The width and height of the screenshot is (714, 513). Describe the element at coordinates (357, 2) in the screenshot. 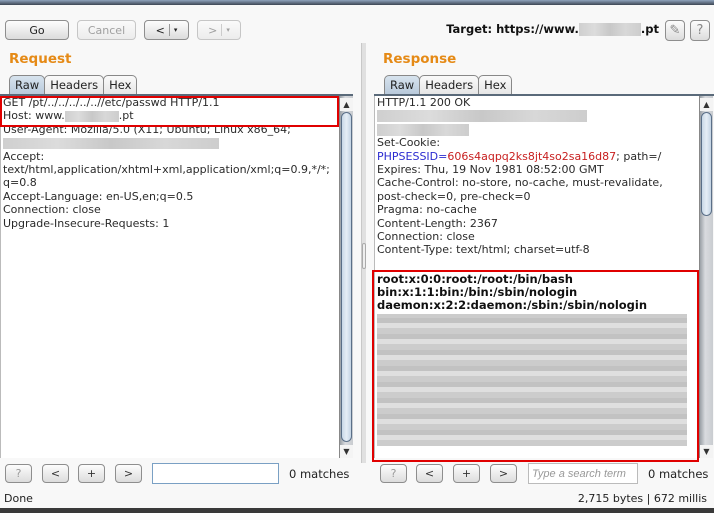

I see `window-top-bar` at that location.